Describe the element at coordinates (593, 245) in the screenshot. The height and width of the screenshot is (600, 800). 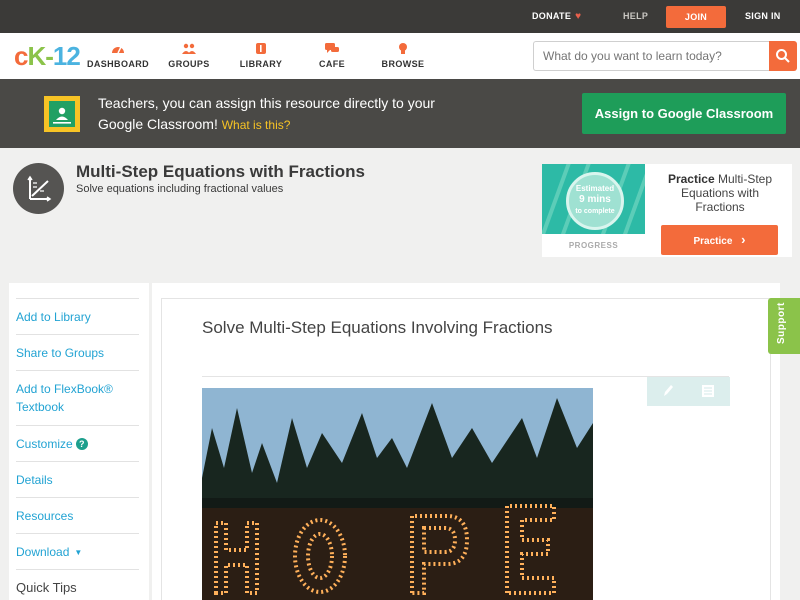
I see `progress-label: PROGRESS` at that location.